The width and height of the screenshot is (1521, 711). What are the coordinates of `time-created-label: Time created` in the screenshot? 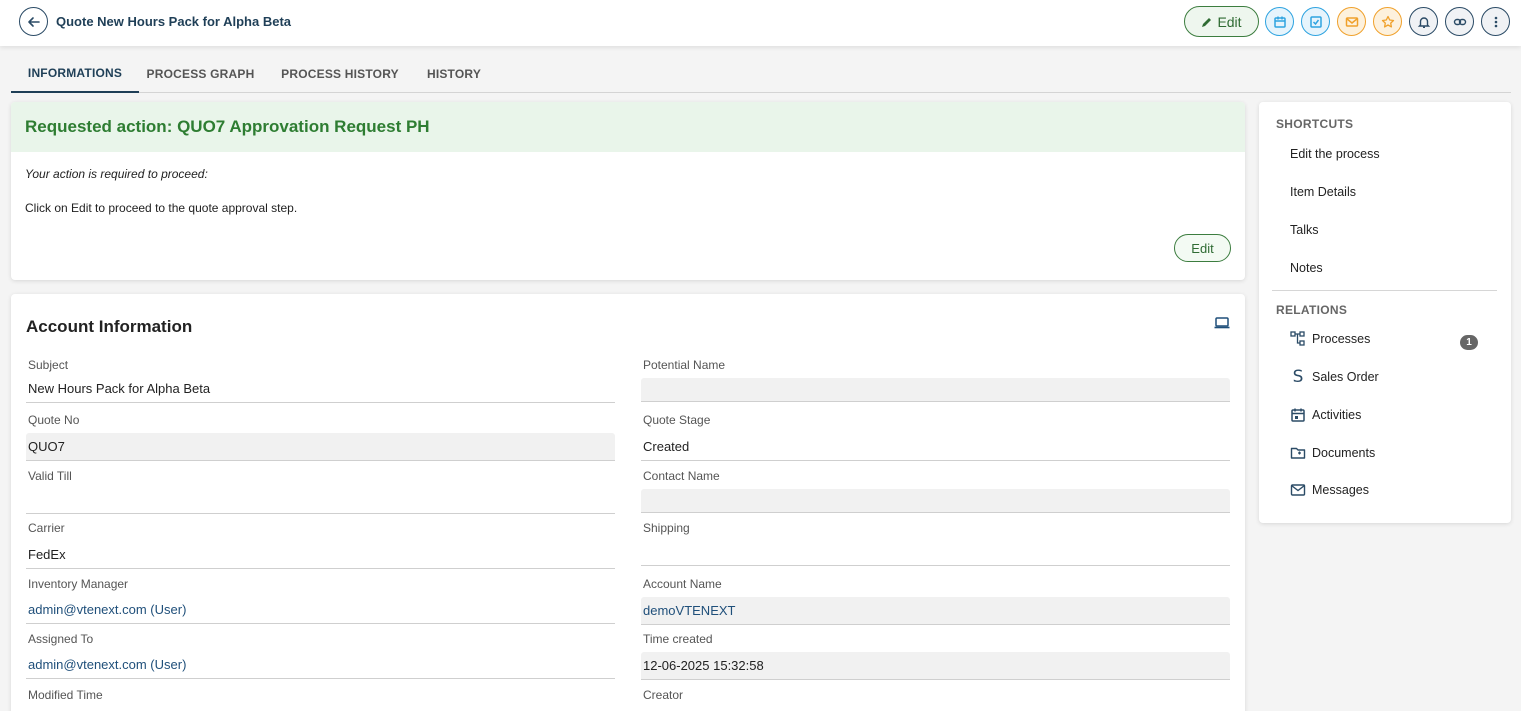 It's located at (678, 639).